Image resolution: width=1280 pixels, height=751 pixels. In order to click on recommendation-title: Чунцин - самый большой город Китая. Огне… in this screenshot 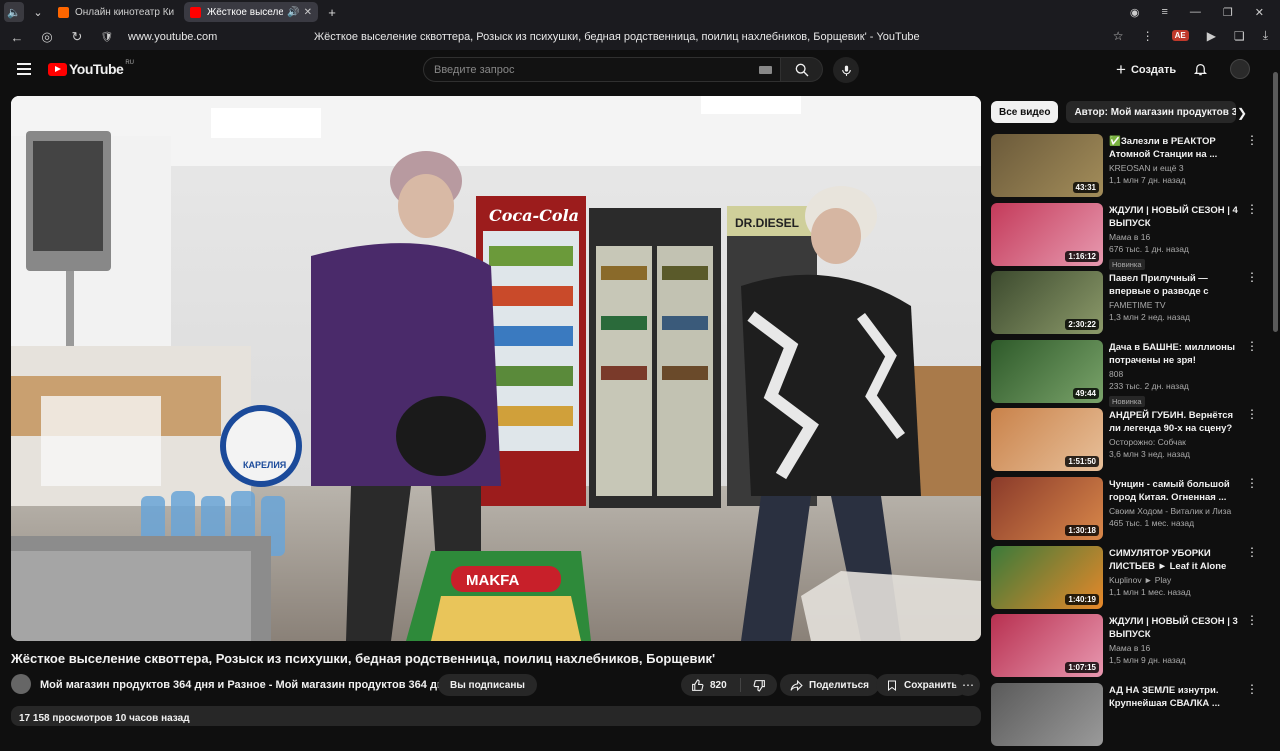, I will do `click(1177, 491)`.